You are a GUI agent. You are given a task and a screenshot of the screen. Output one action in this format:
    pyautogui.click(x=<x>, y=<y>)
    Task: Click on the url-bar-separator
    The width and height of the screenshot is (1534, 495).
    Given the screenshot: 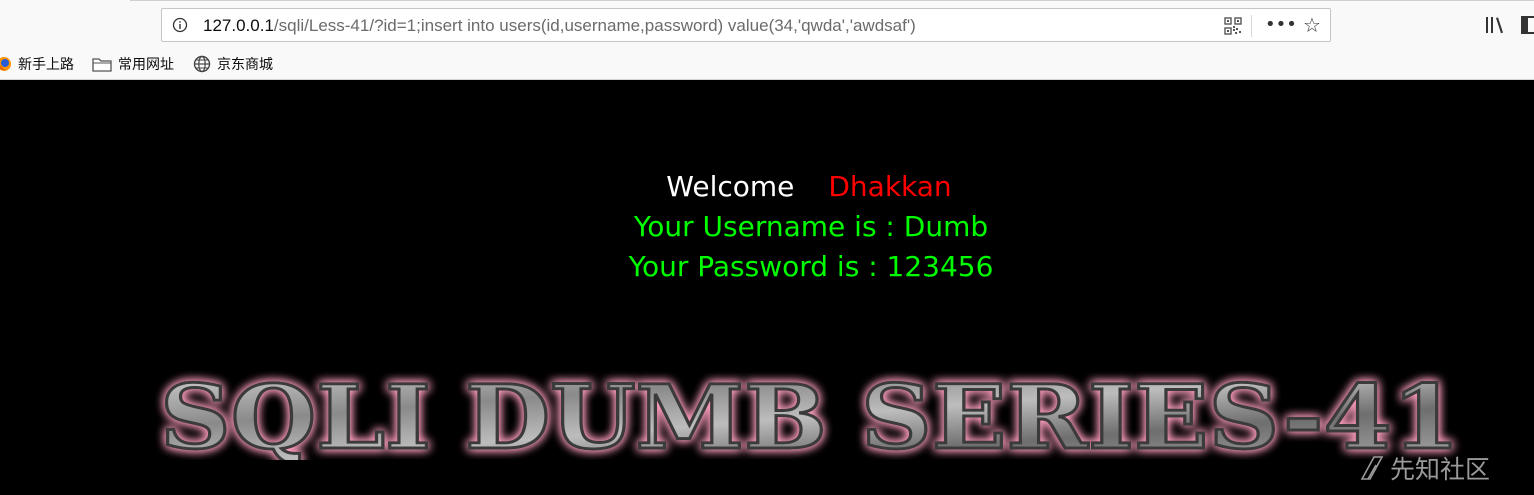 What is the action you would take?
    pyautogui.click(x=1251, y=26)
    